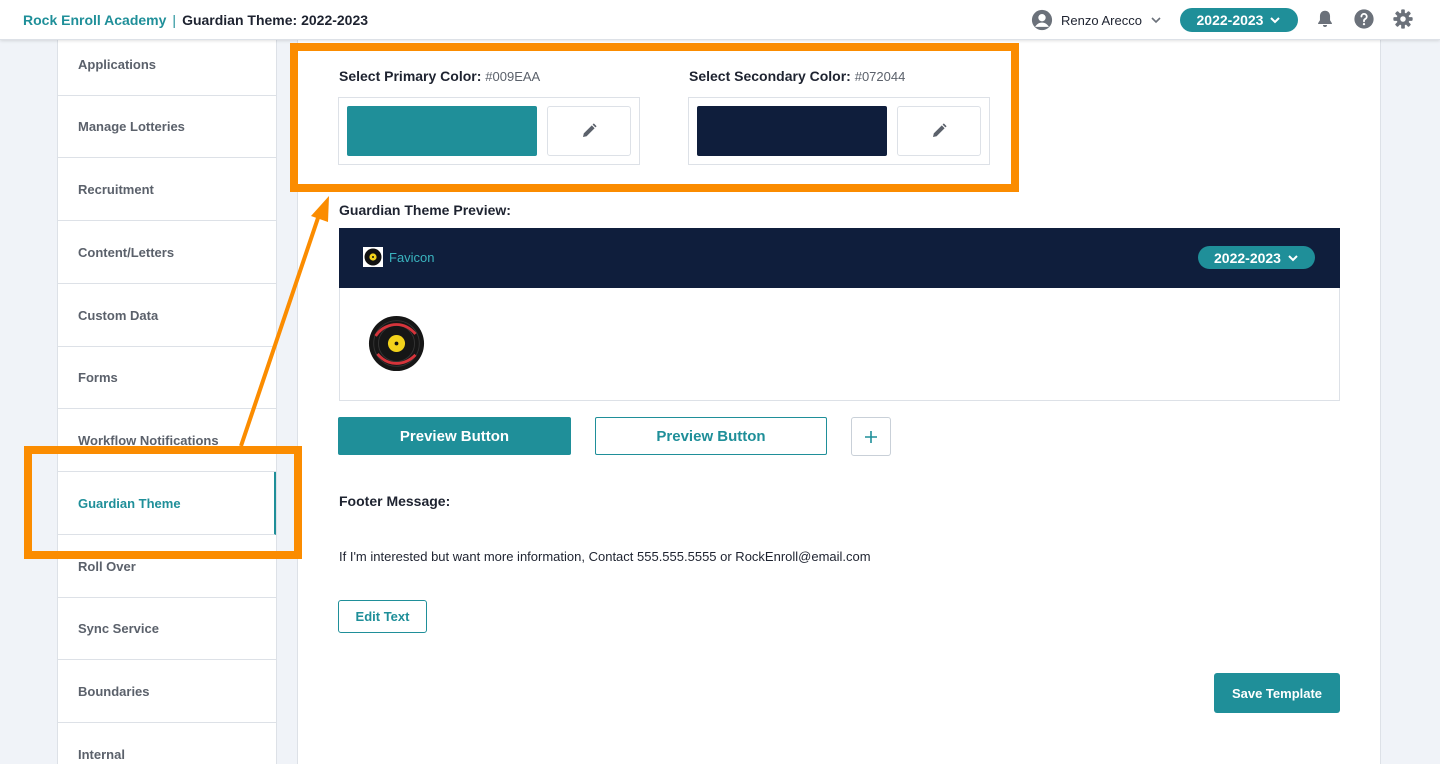  What do you see at coordinates (395, 501) in the screenshot?
I see `footer-message-title: Footer Message:` at bounding box center [395, 501].